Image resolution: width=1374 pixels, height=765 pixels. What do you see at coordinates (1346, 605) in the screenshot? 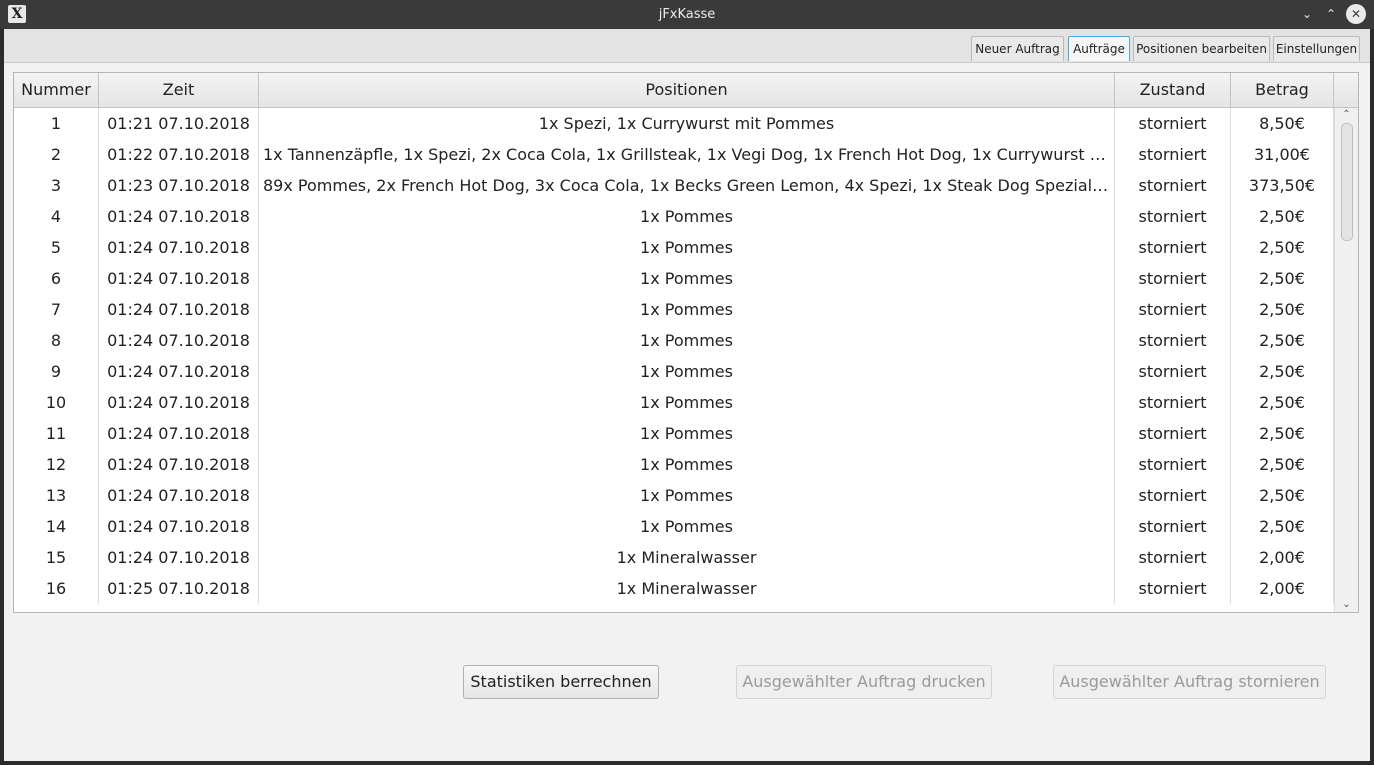
I see `scroll-down-icon: ⌄` at bounding box center [1346, 605].